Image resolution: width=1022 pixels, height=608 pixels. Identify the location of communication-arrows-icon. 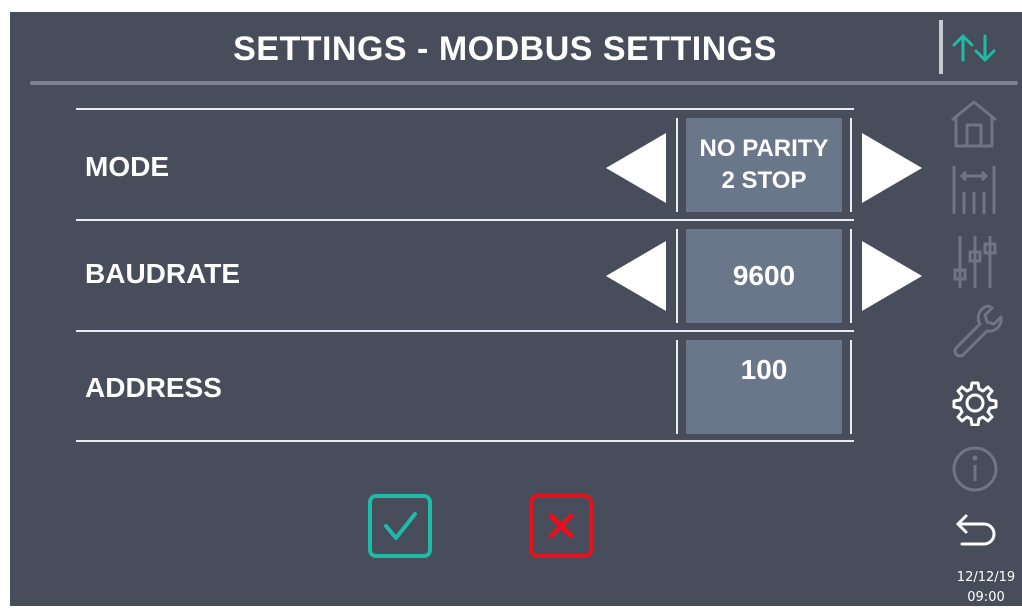
(975, 50).